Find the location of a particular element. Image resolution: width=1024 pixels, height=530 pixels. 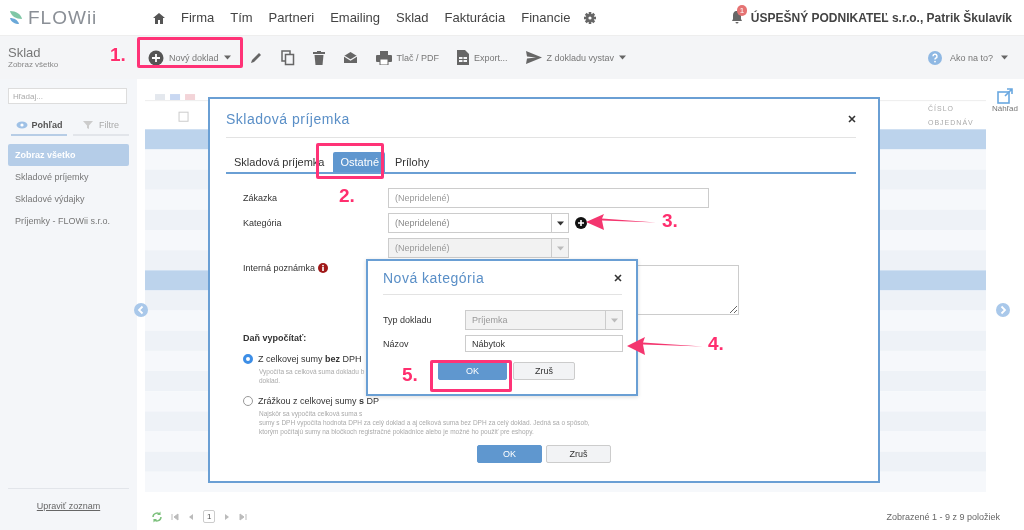

step-number: 1. is located at coordinates (118, 55).